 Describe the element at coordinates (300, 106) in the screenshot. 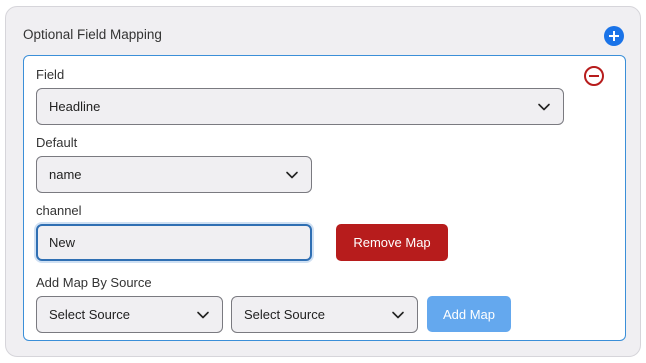

I see `field-select: Headline` at that location.